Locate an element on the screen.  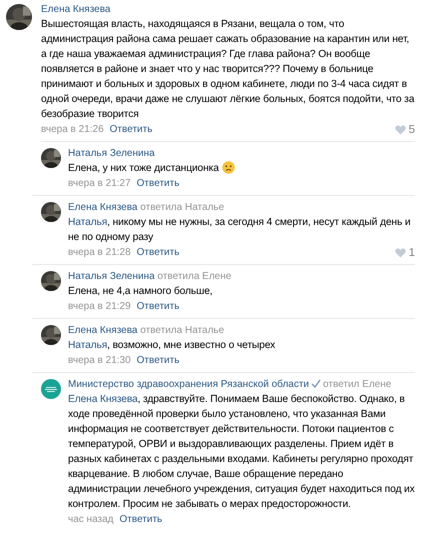
comment-time: час назад is located at coordinates (91, 520).